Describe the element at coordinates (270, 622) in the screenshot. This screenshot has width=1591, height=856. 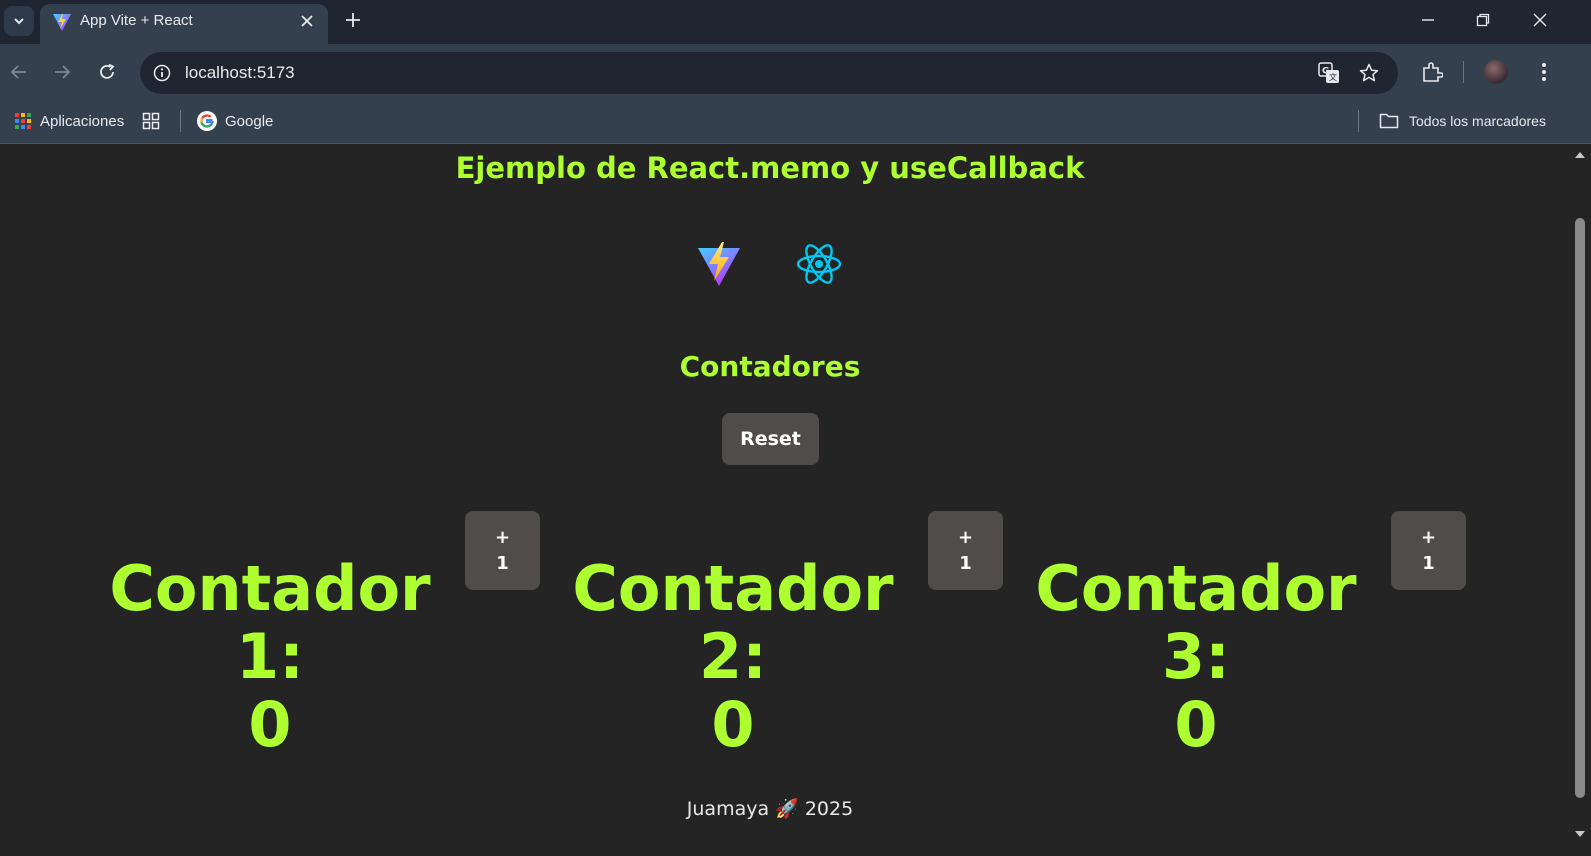
I see `counter-1-label: Contador 1:` at that location.